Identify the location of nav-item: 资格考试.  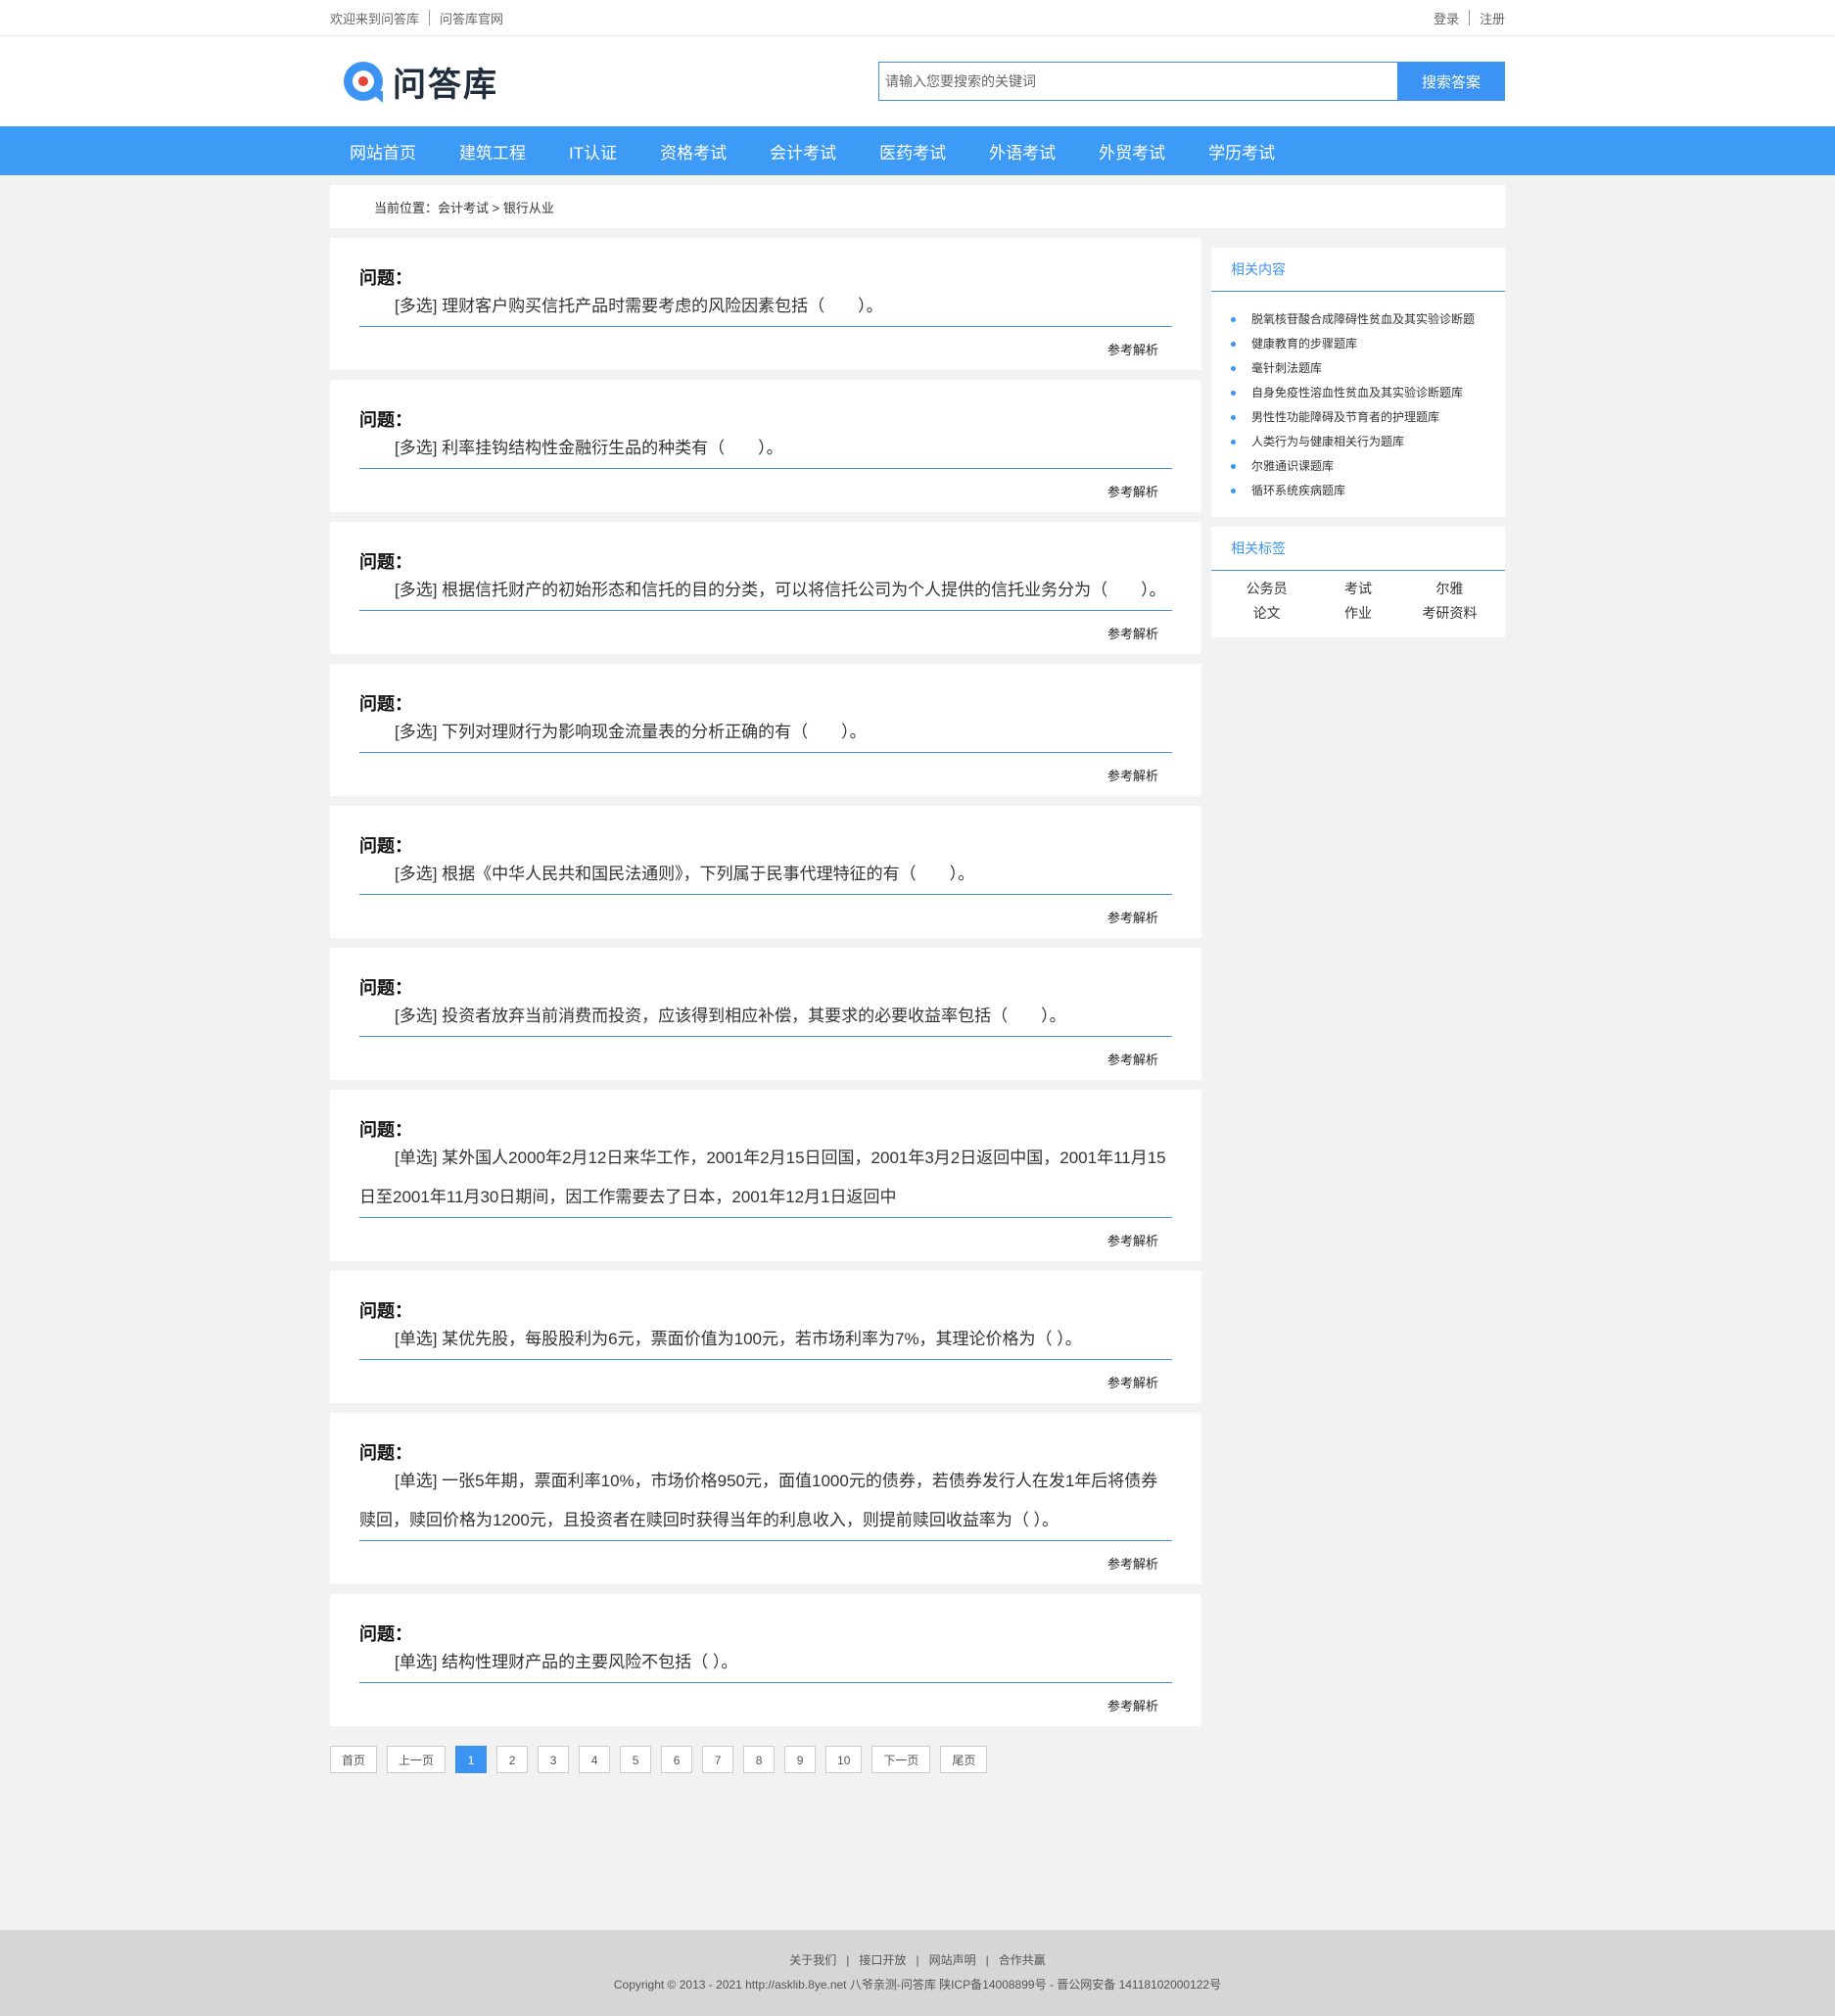
(693, 151).